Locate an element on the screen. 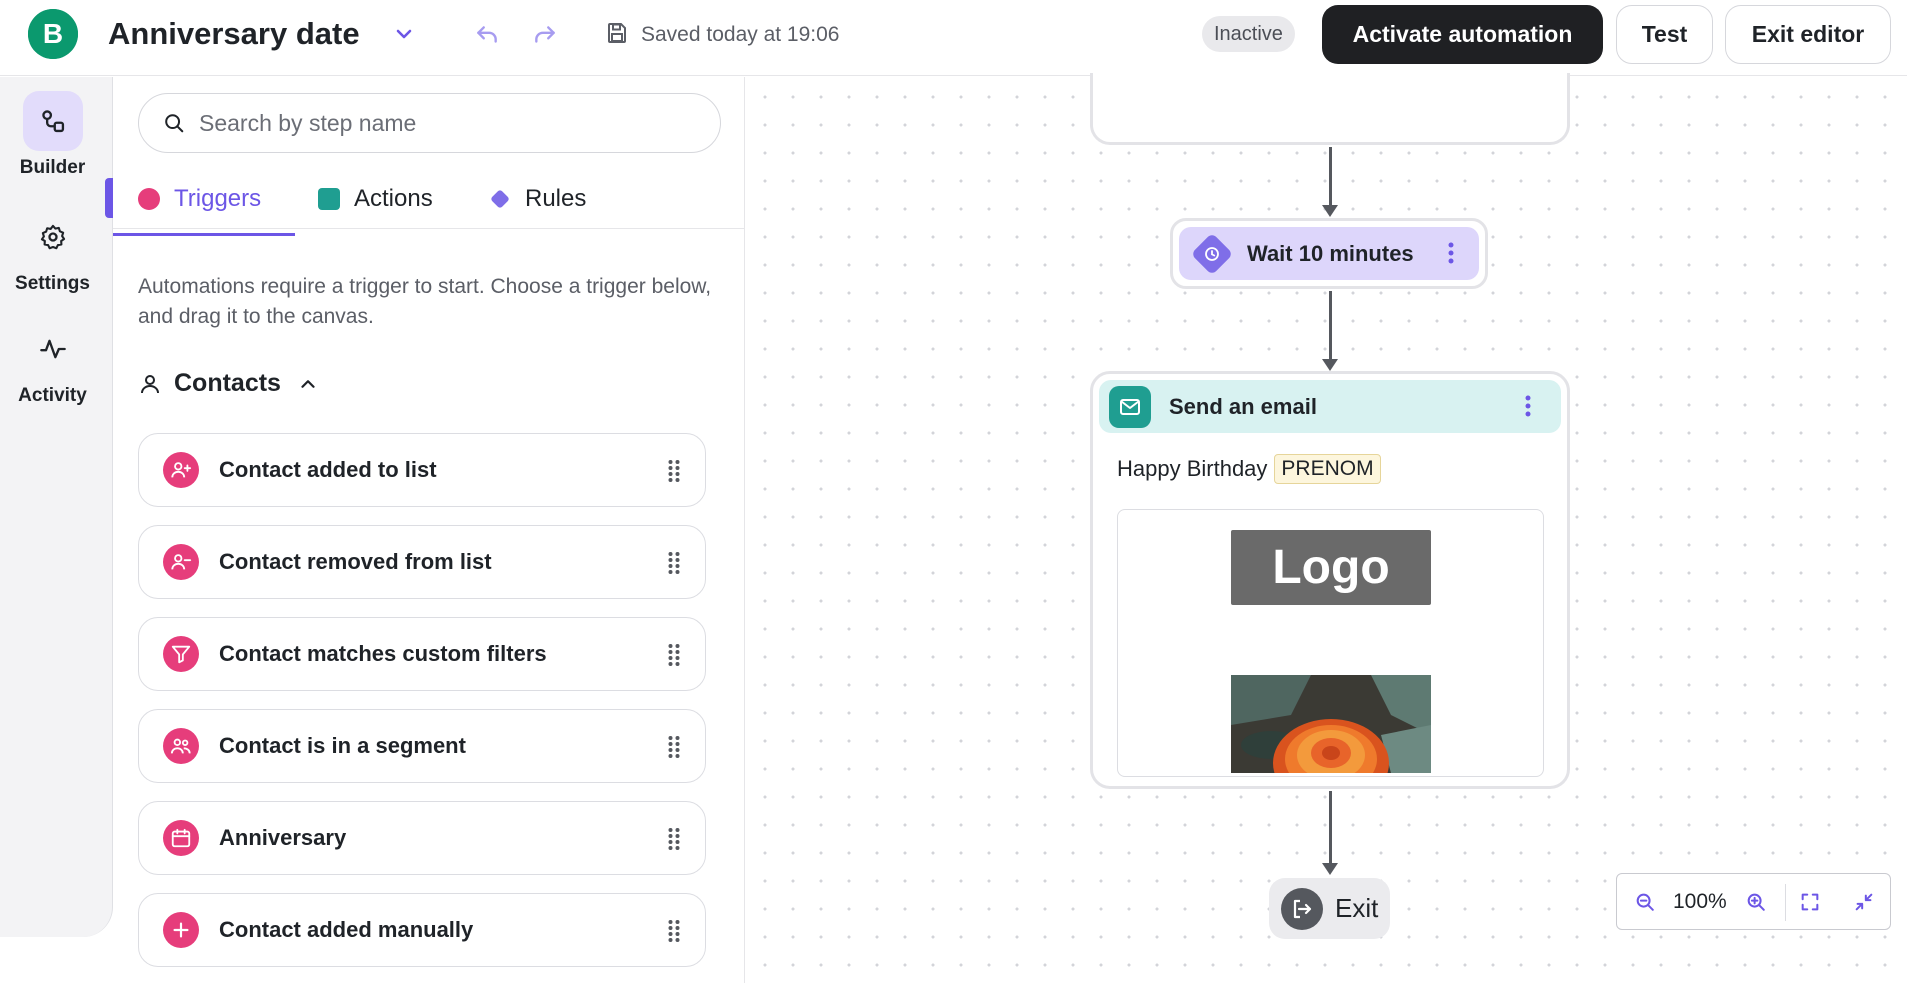 Image resolution: width=1907 pixels, height=983 pixels. test-button: Test is located at coordinates (1664, 34).